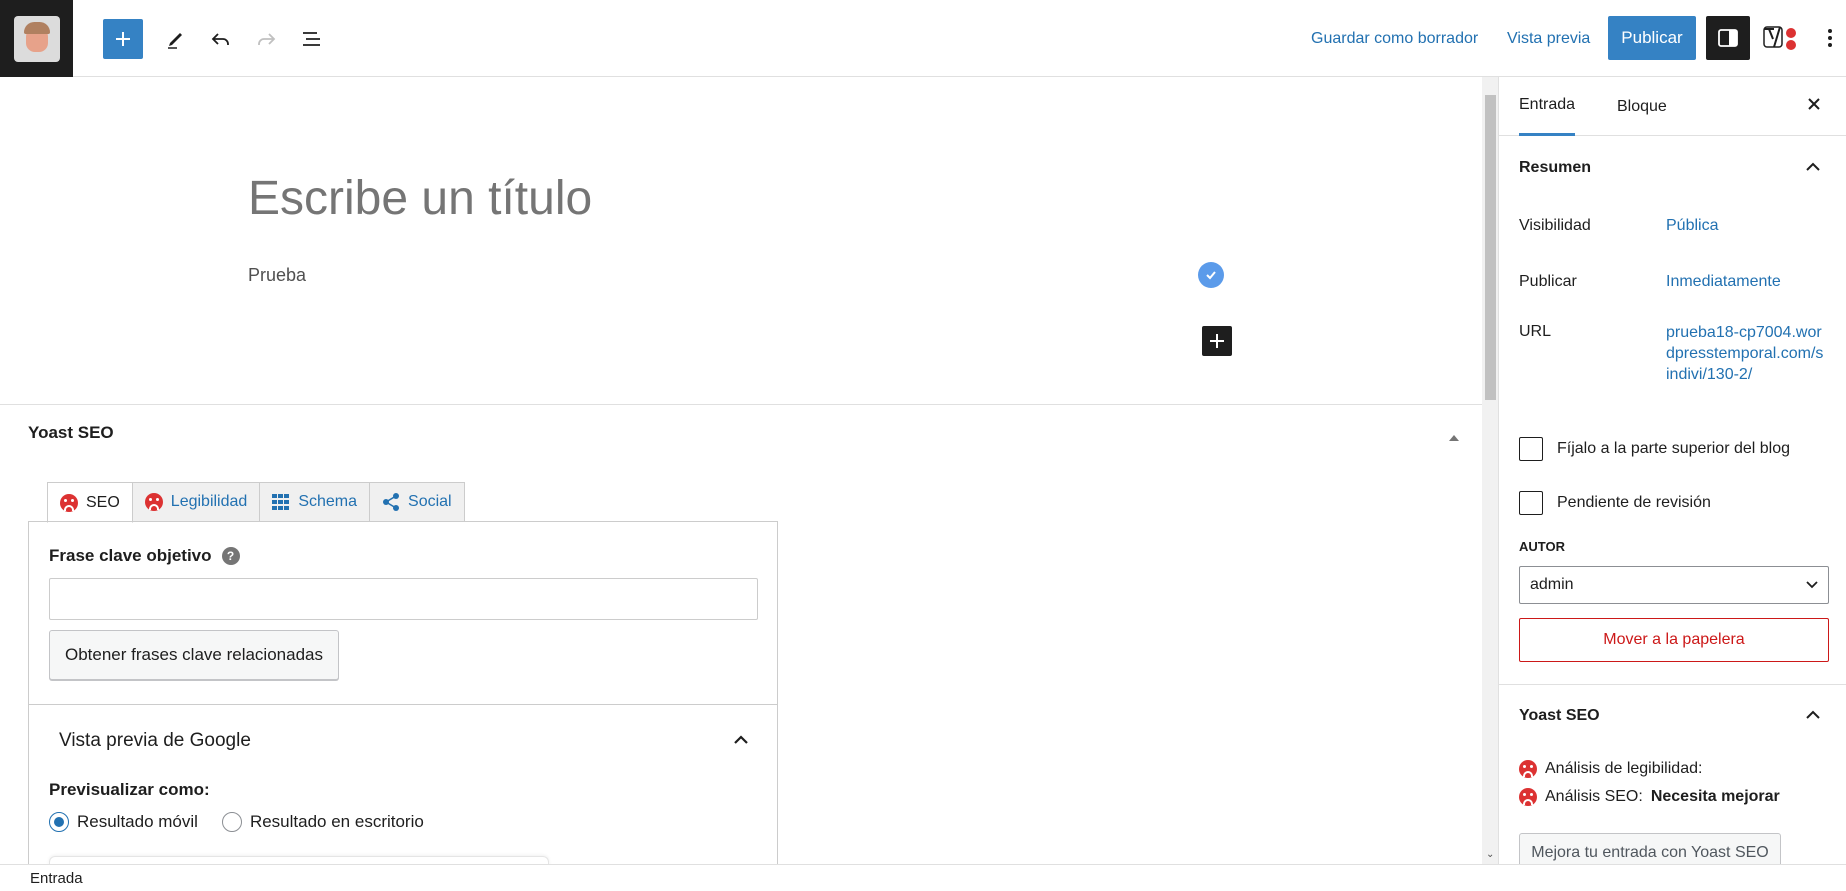 This screenshot has height=891, width=1846. What do you see at coordinates (1652, 38) in the screenshot?
I see `publish-button: Publicar` at bounding box center [1652, 38].